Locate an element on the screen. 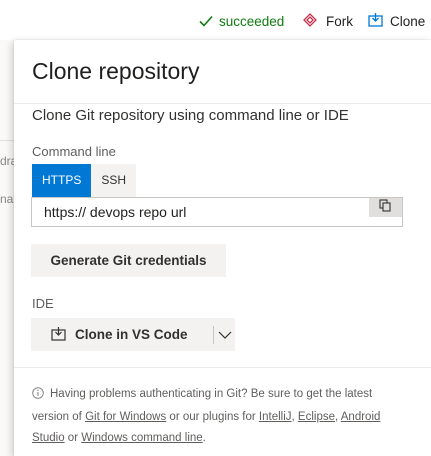  command-line-label: Command line is located at coordinates (74, 151).